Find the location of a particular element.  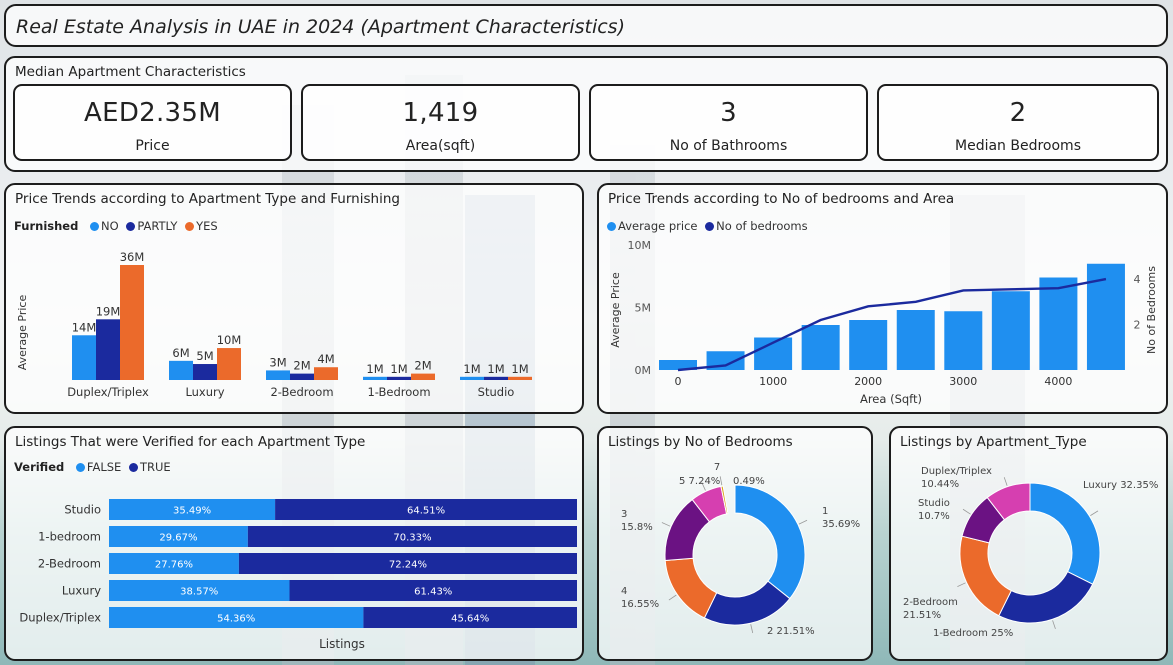

kpi-price-value: AED2.35M is located at coordinates (152, 113).